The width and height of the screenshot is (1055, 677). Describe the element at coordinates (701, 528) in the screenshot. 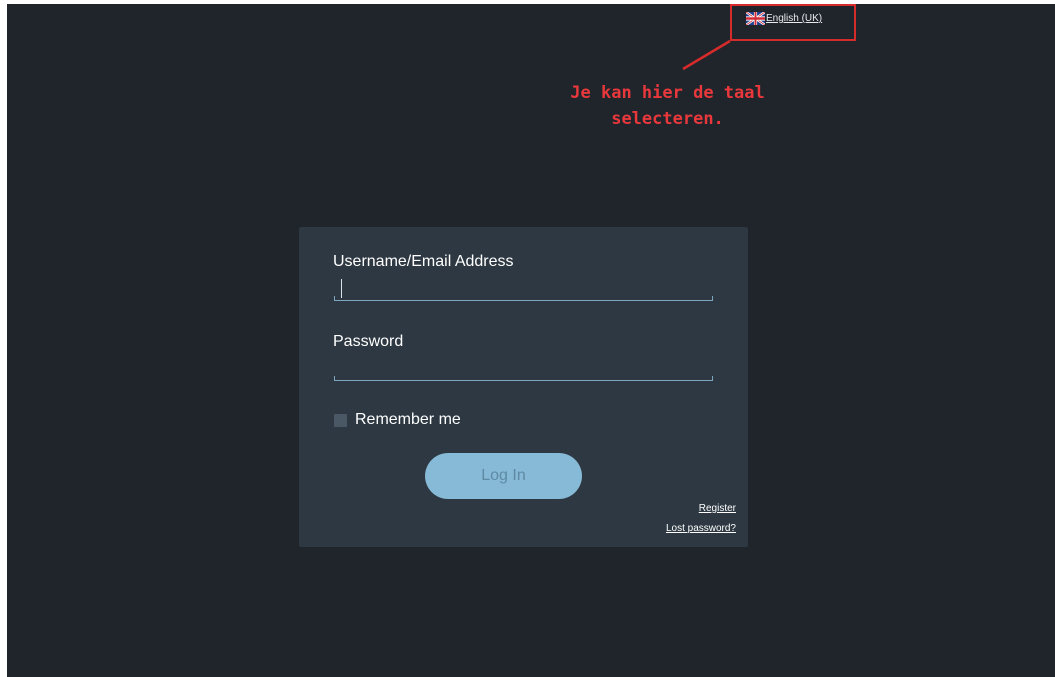

I see `lost-password-link: Lost password?` at that location.